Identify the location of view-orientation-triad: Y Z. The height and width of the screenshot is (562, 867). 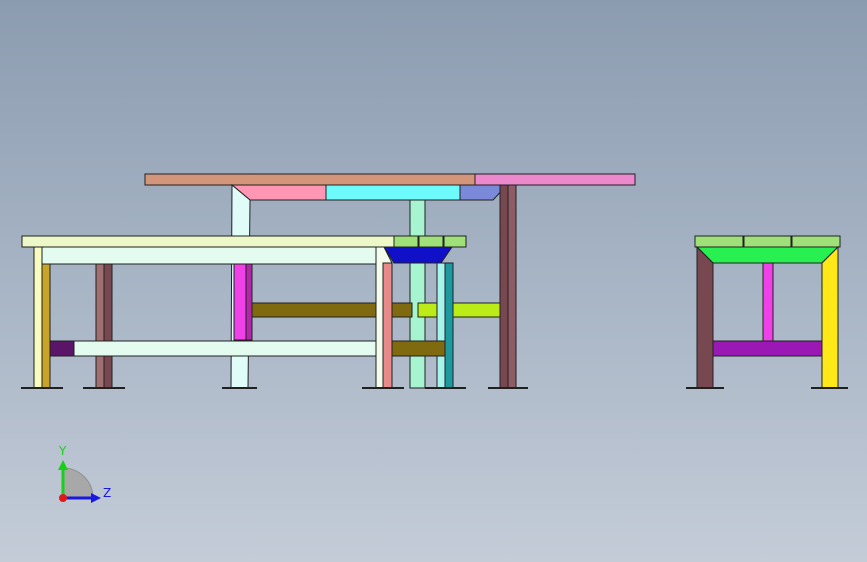
(84, 473).